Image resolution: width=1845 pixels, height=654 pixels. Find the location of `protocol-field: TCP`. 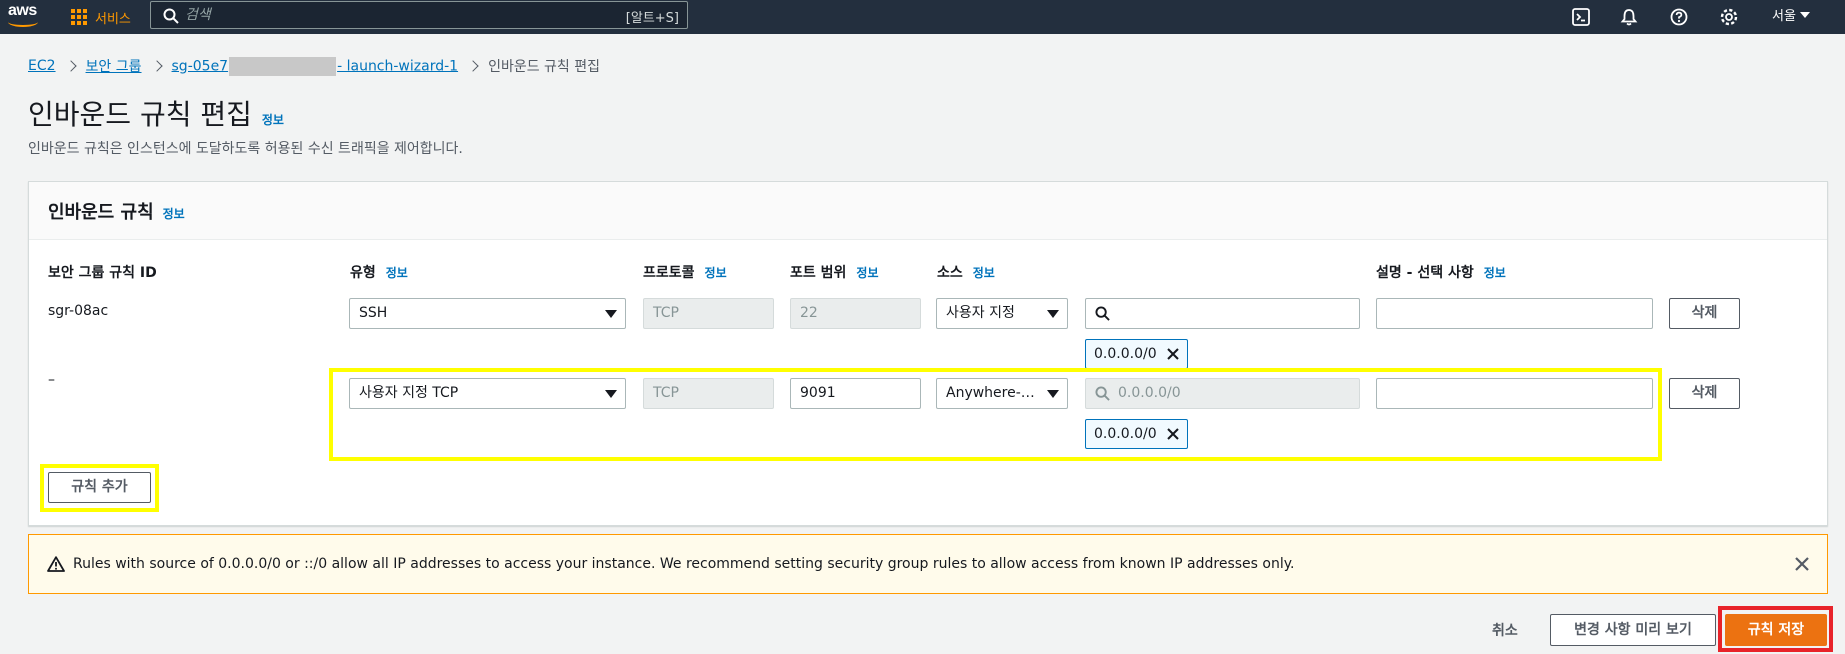

protocol-field: TCP is located at coordinates (708, 313).